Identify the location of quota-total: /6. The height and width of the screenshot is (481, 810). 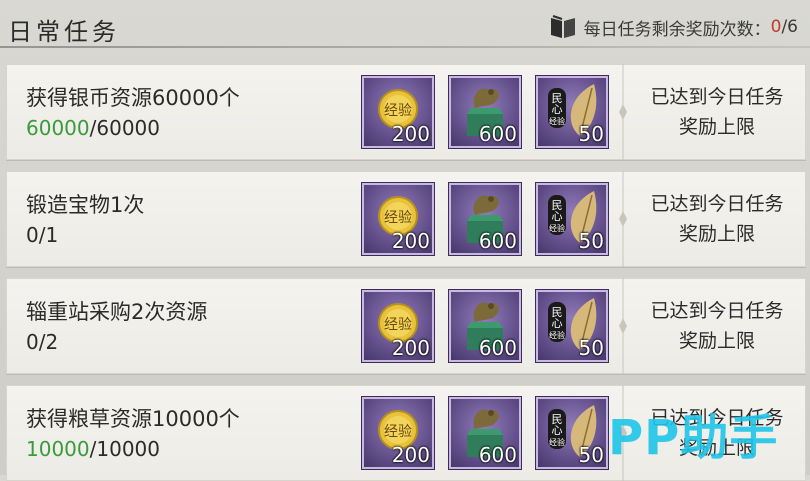
(789, 27).